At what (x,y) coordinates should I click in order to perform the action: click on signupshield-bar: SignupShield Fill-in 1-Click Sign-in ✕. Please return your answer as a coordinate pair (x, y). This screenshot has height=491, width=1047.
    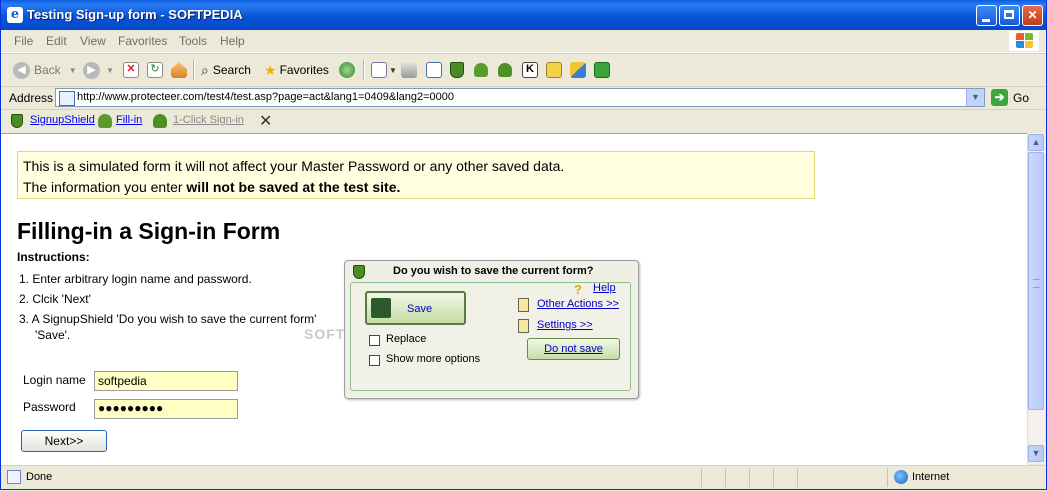
    Looking at the image, I should click on (523, 121).